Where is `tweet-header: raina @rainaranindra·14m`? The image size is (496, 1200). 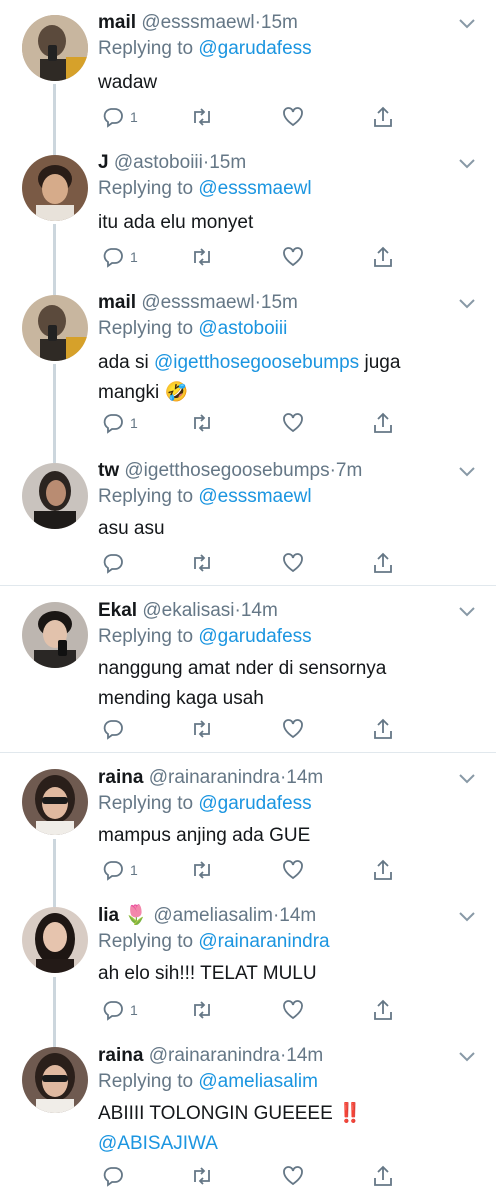 tweet-header: raina @rainaranindra·14m is located at coordinates (210, 1056).